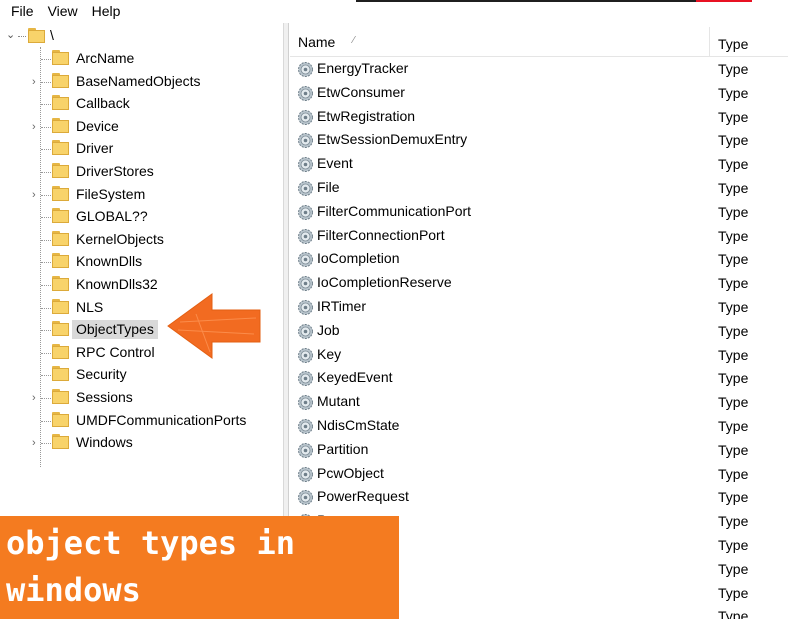 The image size is (788, 619). Describe the element at coordinates (539, 475) in the screenshot. I see `list-item: PcwObject Type` at that location.